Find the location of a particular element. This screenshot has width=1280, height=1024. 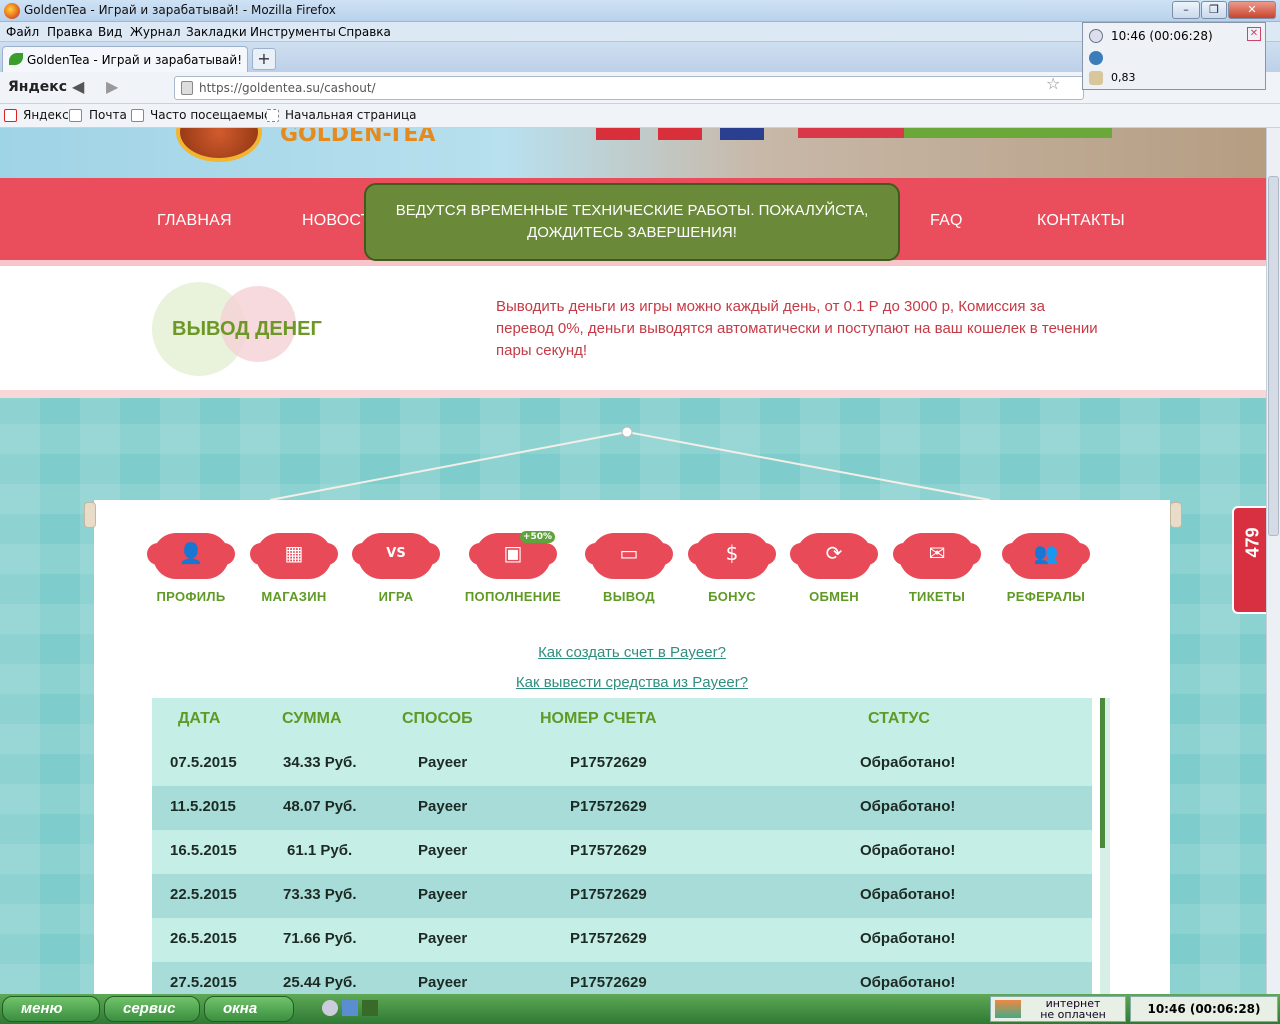

maximize-button: ❐ is located at coordinates (1214, 10).